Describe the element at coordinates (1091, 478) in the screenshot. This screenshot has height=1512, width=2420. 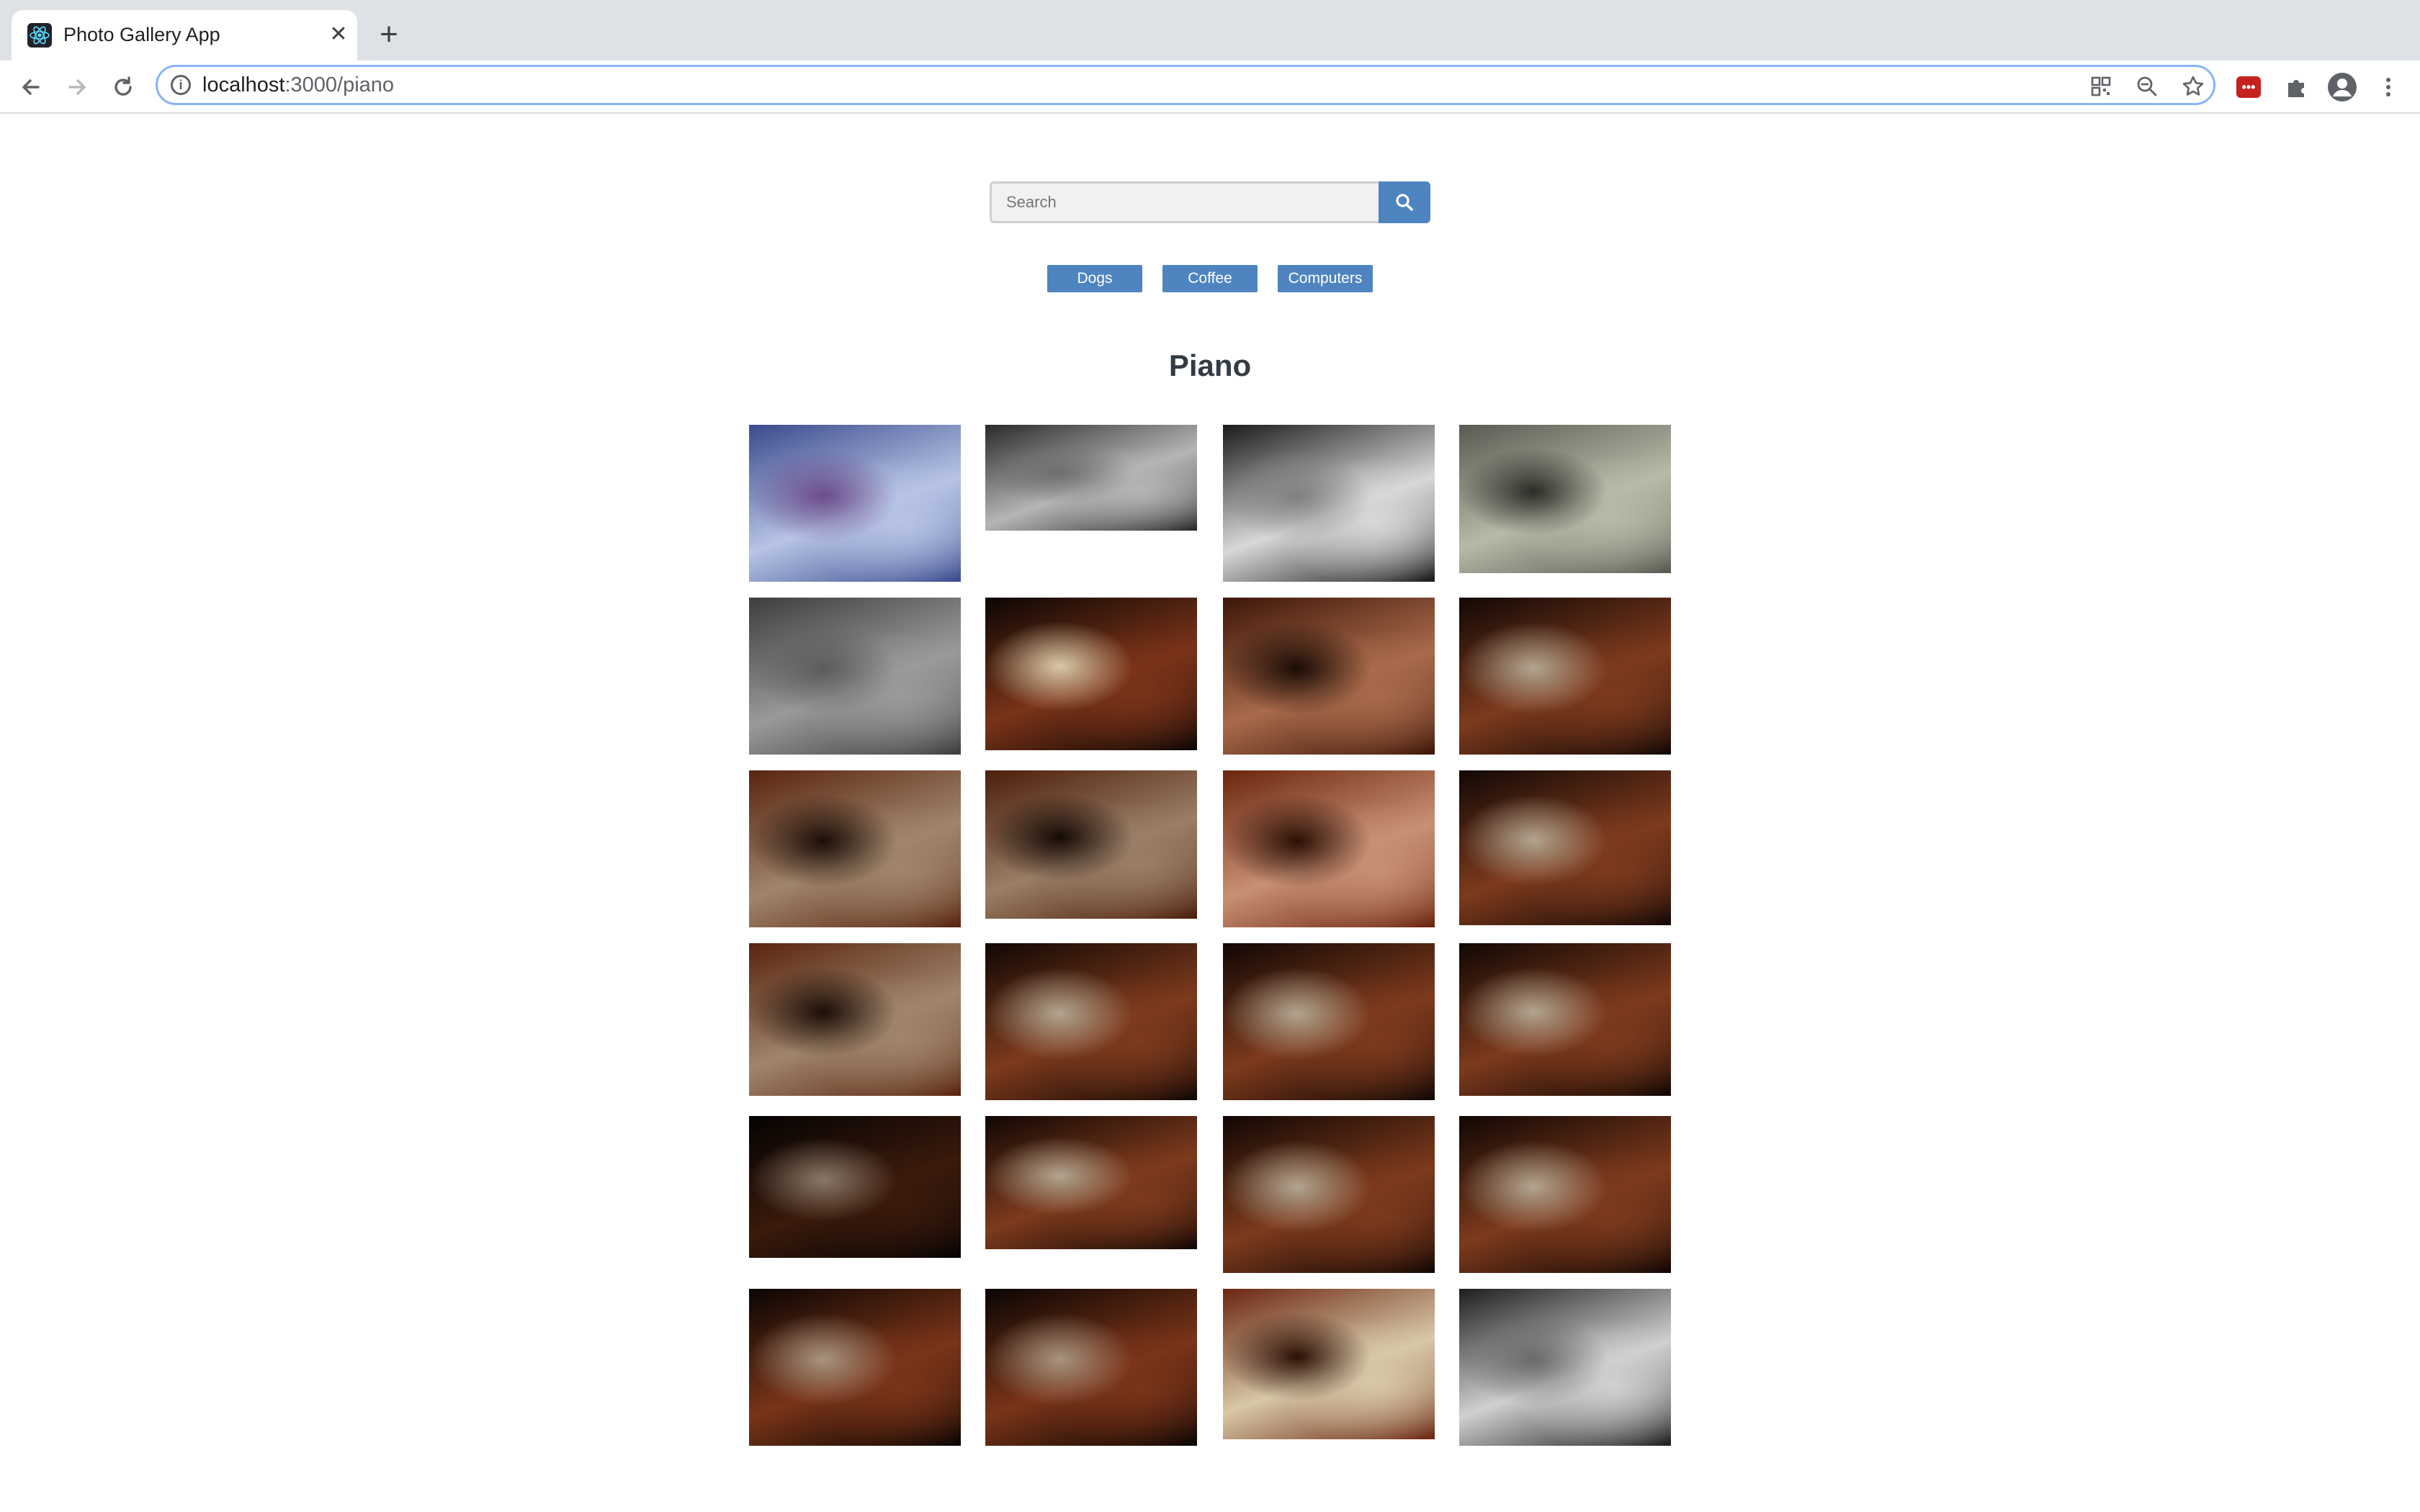
I see `gallery-photo-piano-hammers-close-up` at that location.